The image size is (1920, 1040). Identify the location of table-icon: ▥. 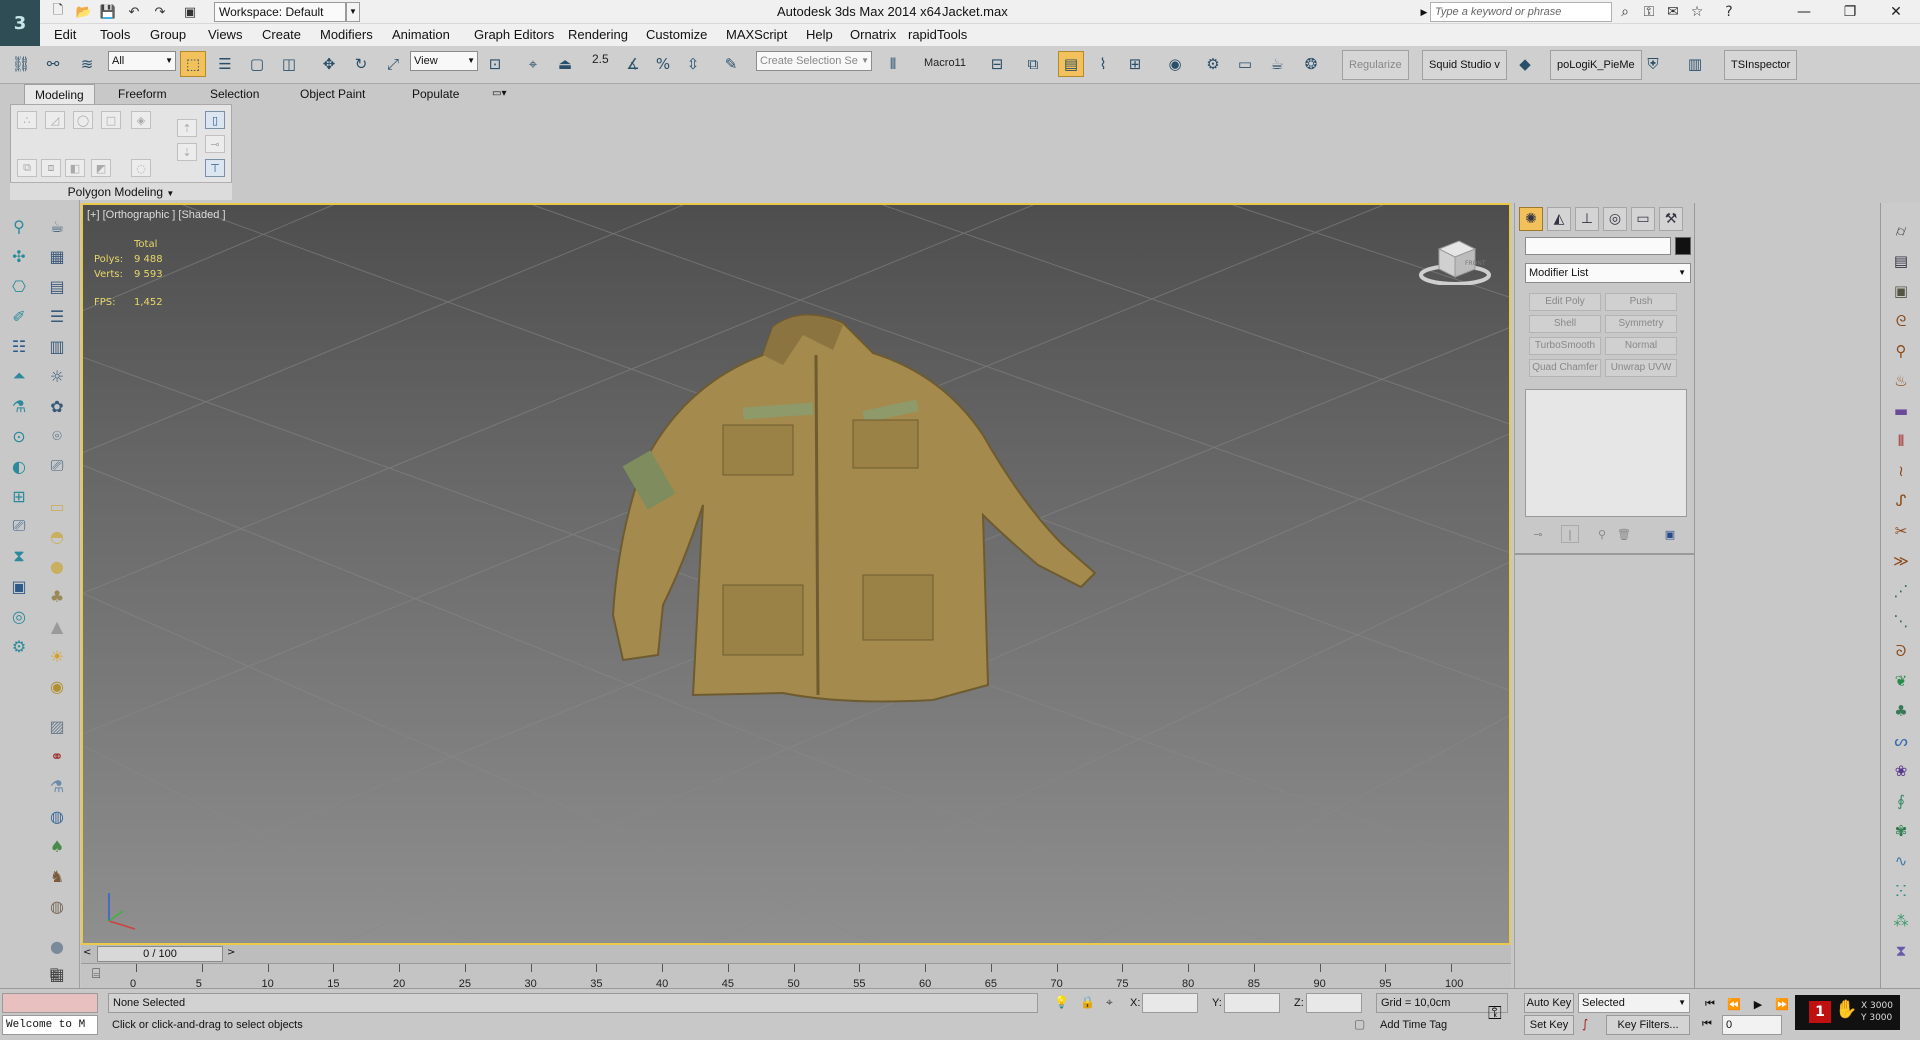
(57, 346).